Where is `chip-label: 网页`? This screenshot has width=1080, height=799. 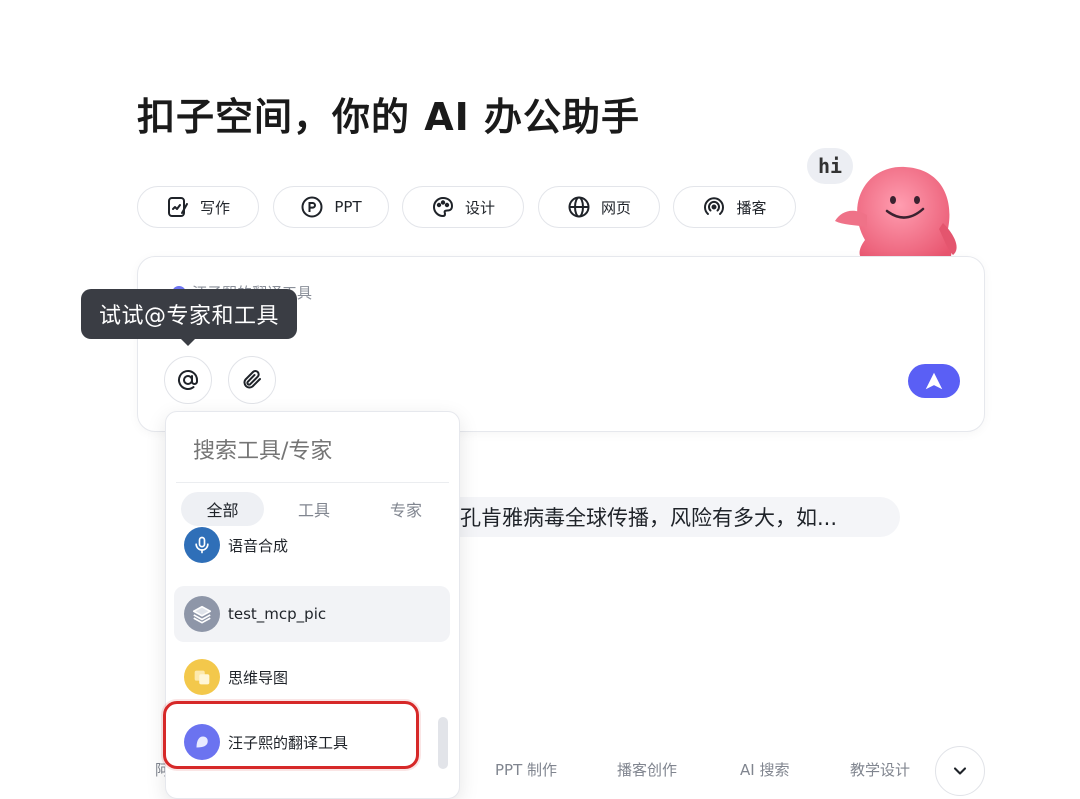
chip-label: 网页 is located at coordinates (615, 207).